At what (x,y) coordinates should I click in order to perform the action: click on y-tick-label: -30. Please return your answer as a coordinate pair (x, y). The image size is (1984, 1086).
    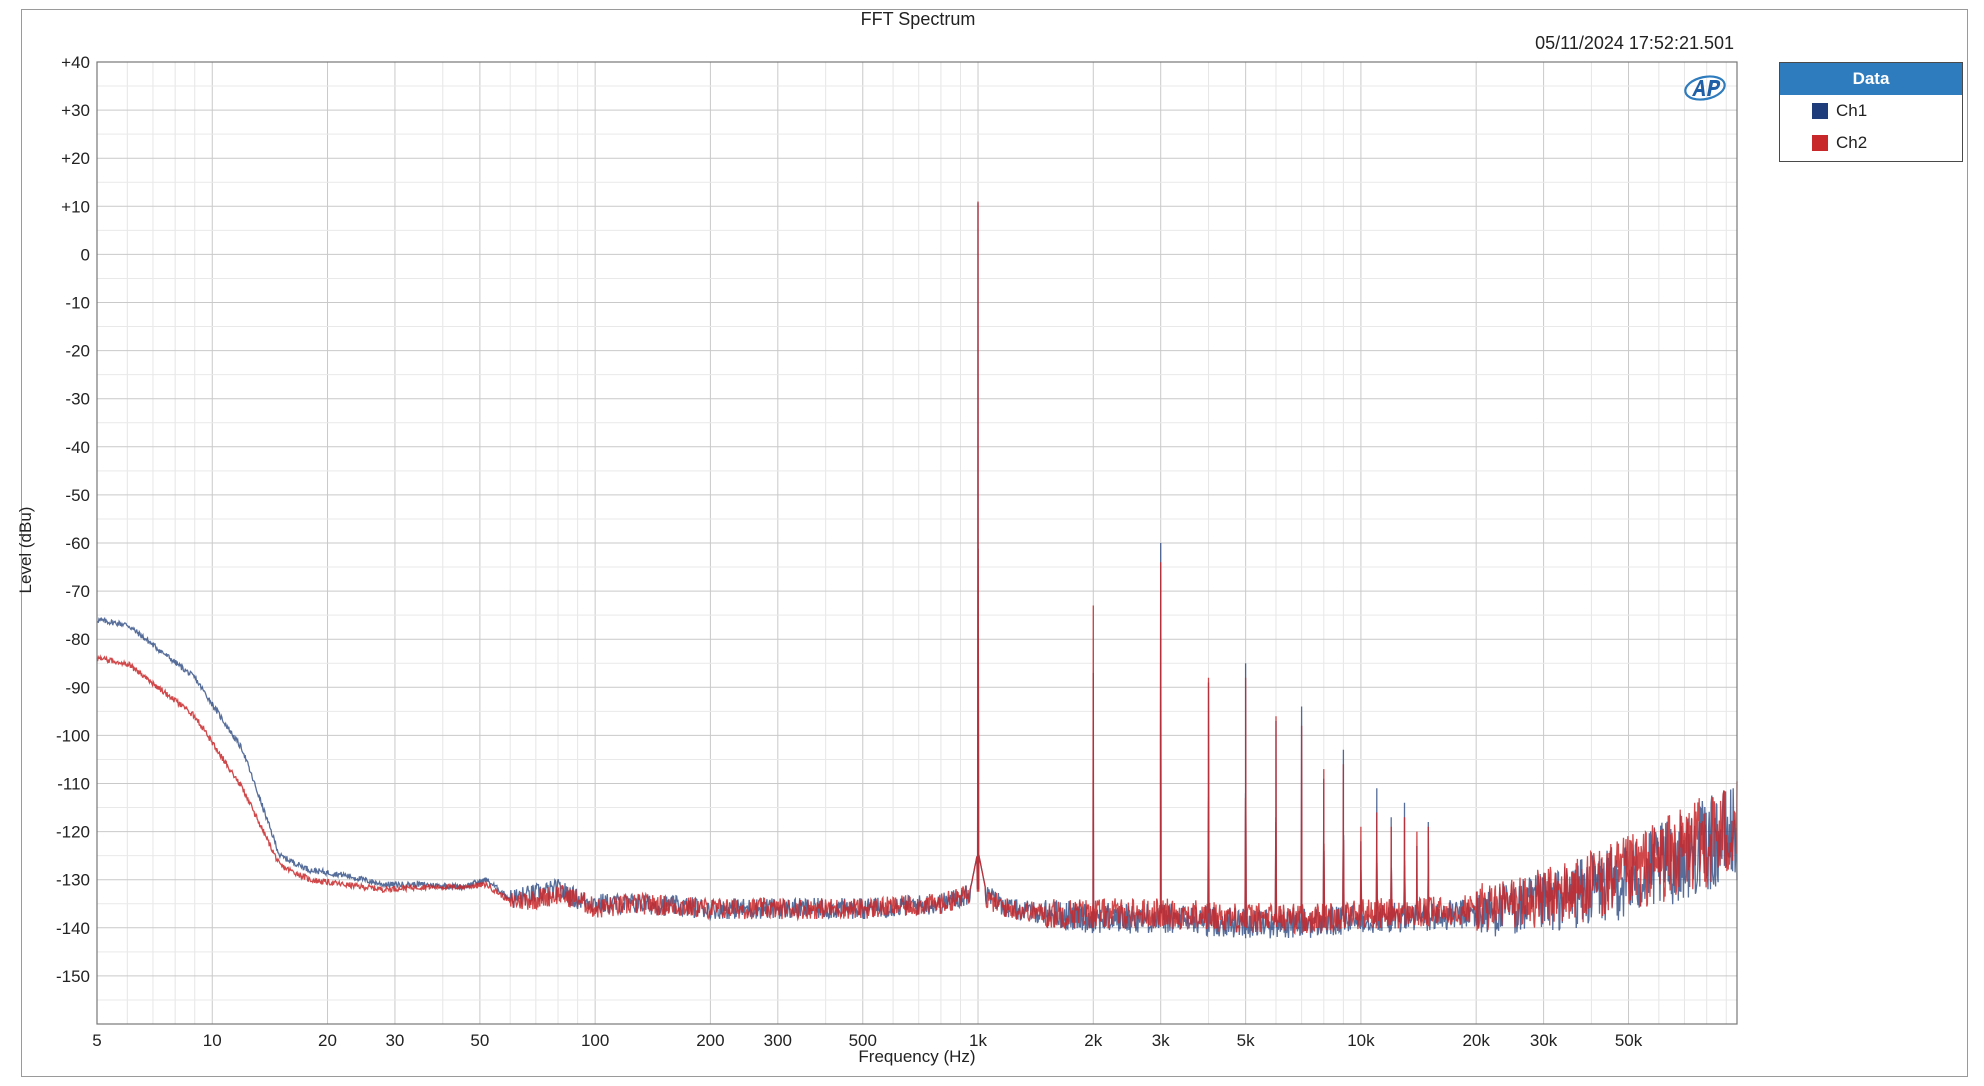
    Looking at the image, I should click on (77, 399).